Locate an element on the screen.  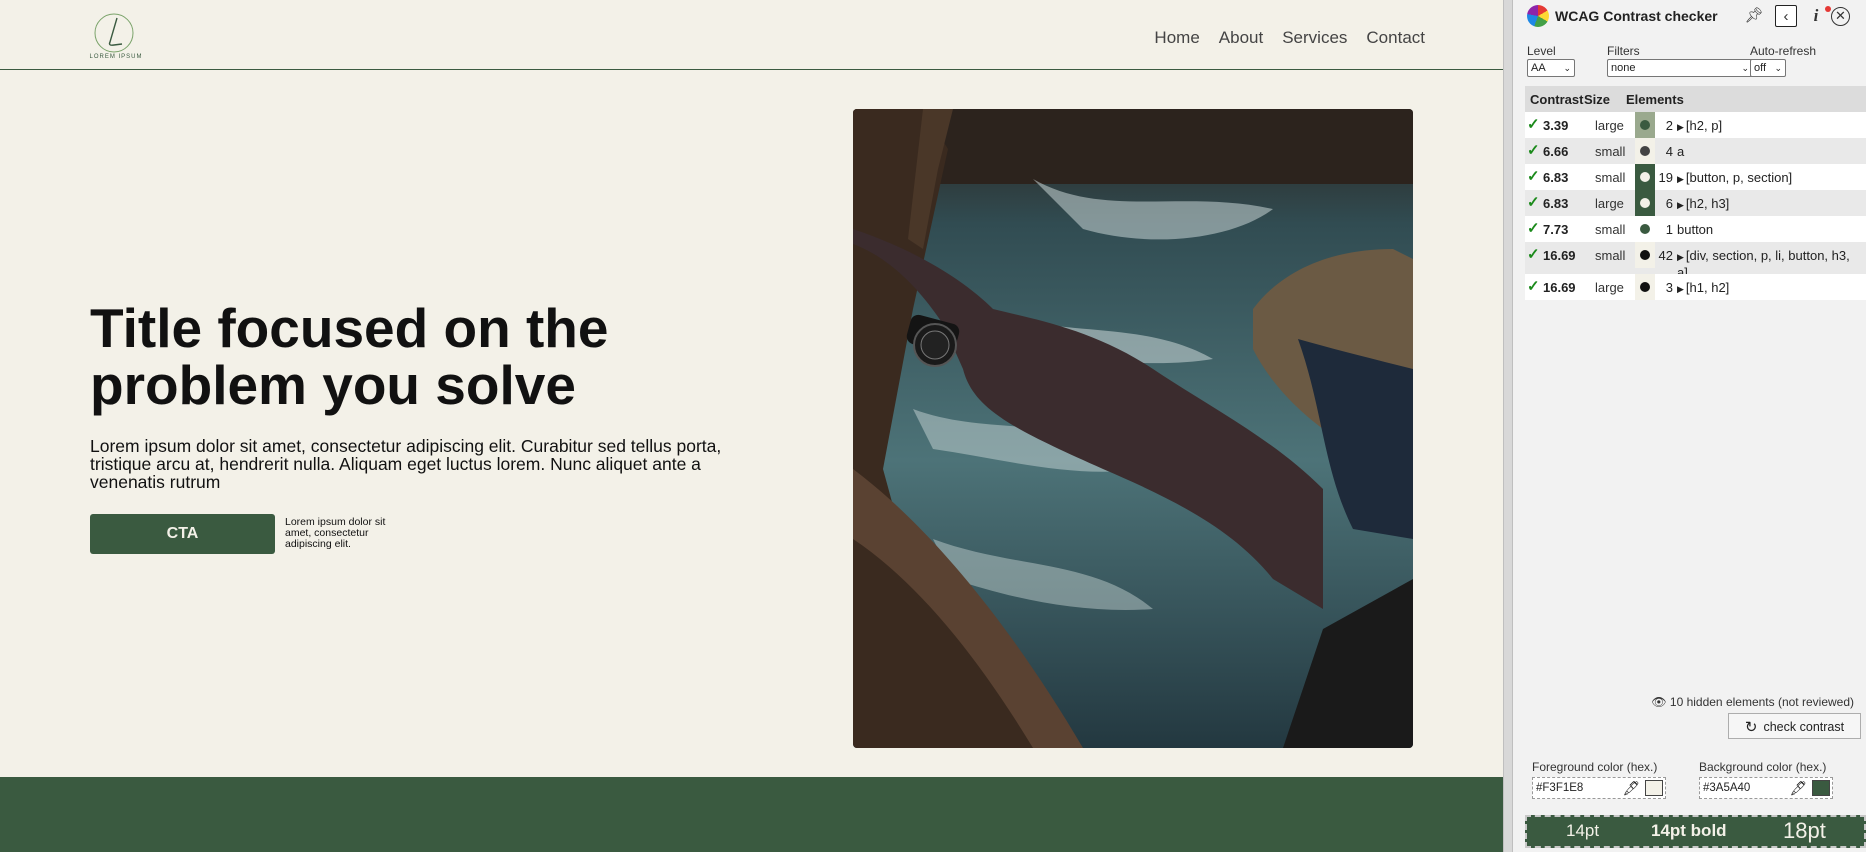
panel-title: WCAG Contrast checker is located at coordinates (1636, 16).